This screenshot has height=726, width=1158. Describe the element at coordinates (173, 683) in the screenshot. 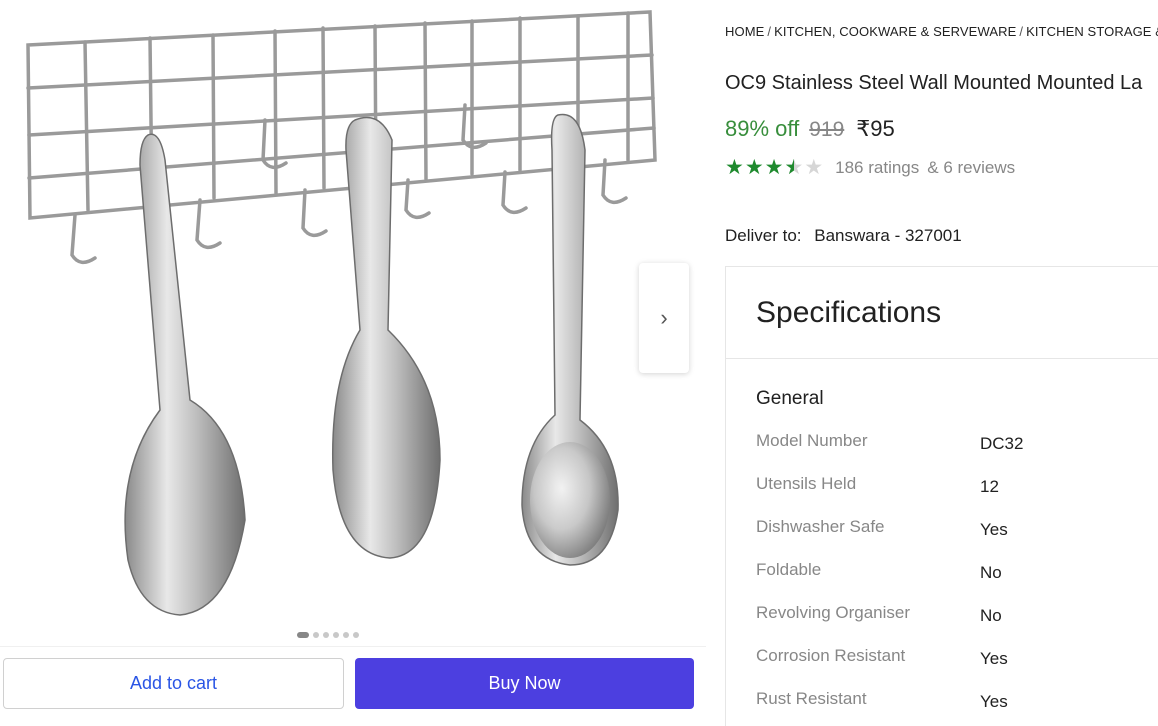

I see `add-to-cart-button: Add to cart` at that location.